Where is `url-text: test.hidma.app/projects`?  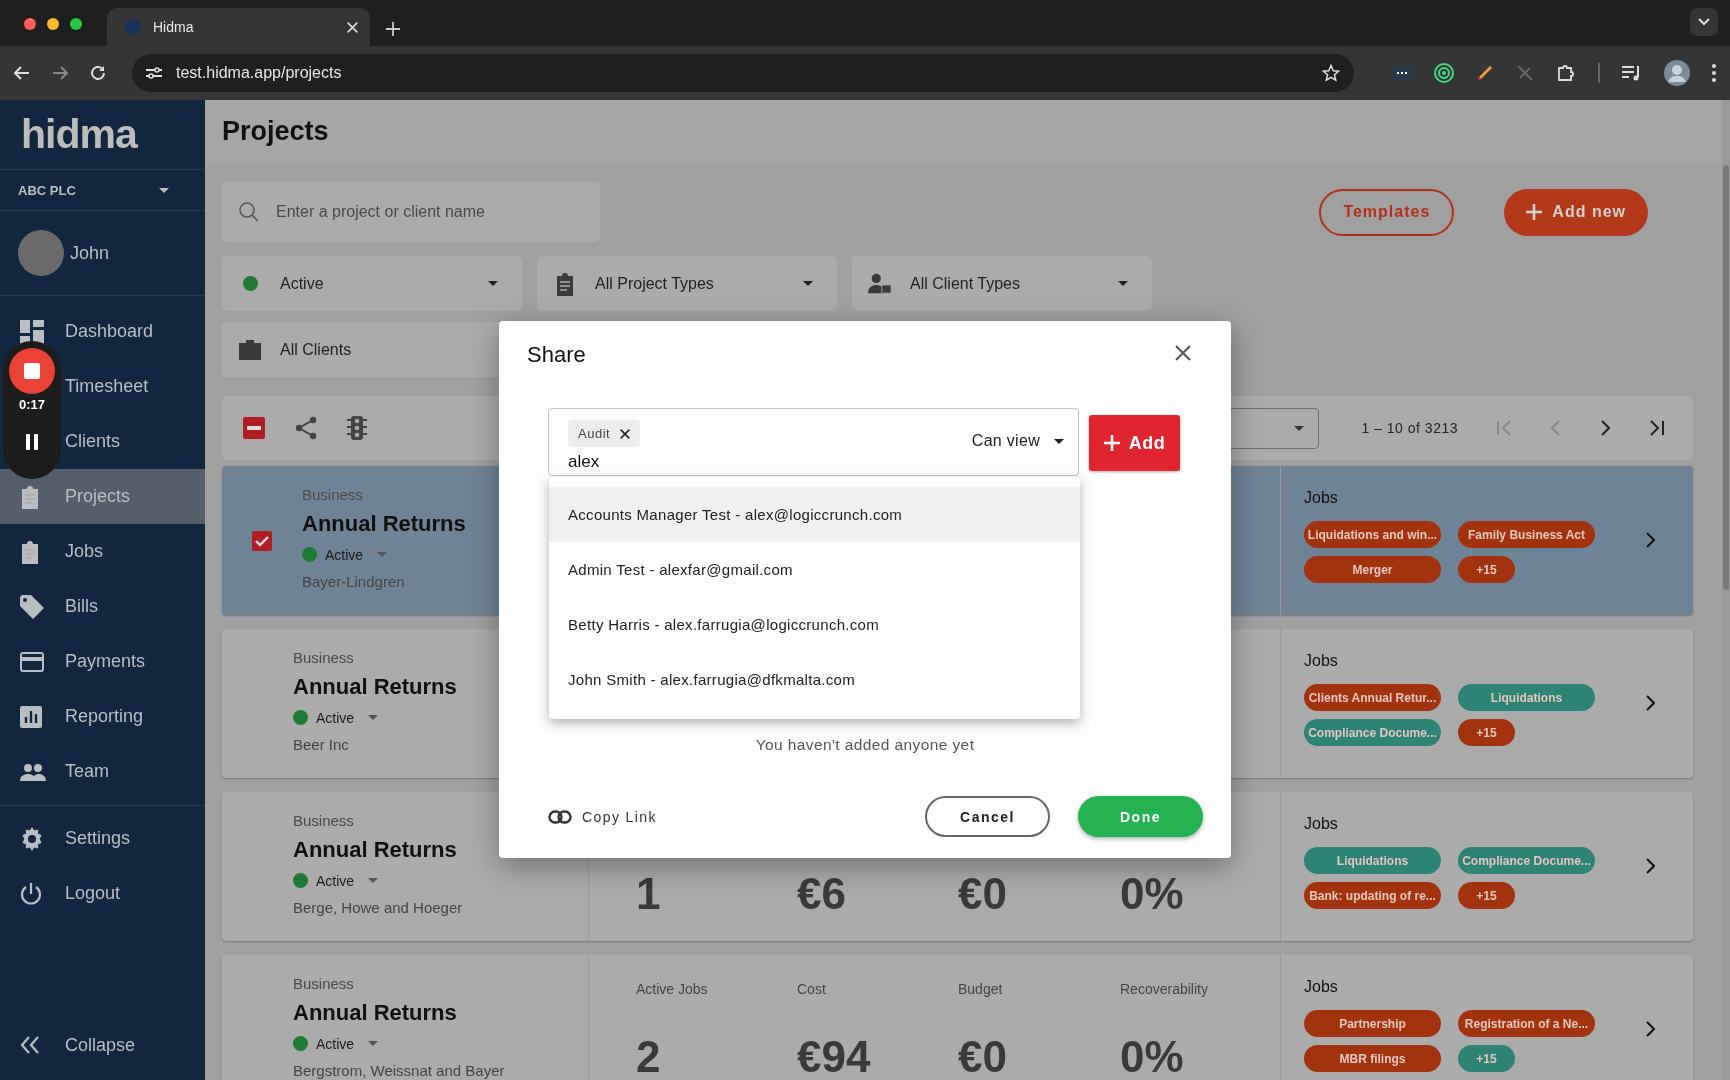
url-text: test.hidma.app/projects is located at coordinates (259, 73).